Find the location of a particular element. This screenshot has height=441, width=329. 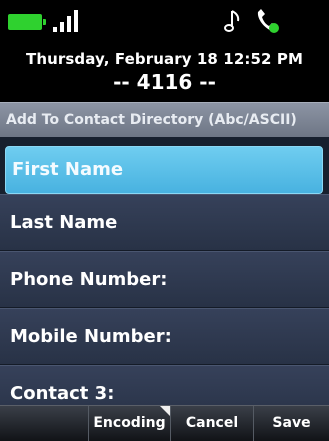

phone-number-field: Phone Number: is located at coordinates (164, 279).